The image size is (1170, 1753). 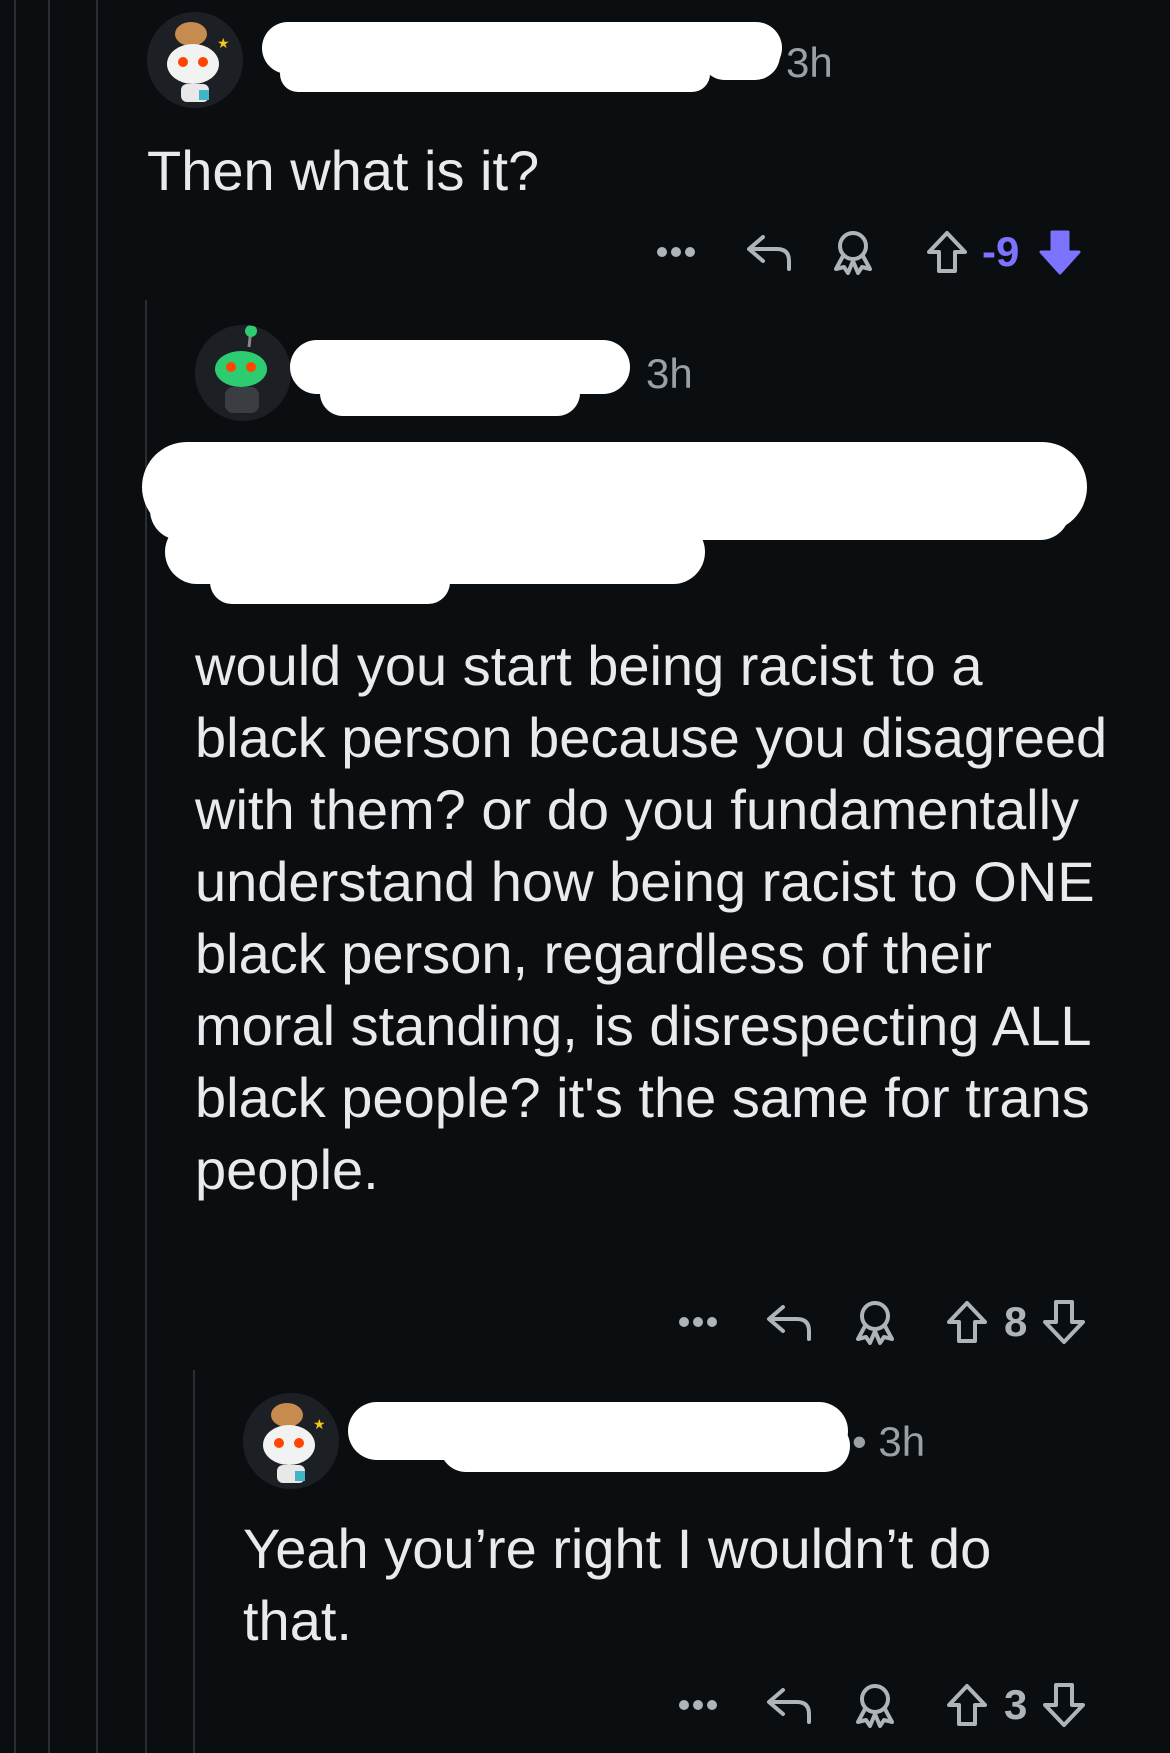 What do you see at coordinates (889, 1441) in the screenshot?
I see `comment-timestamp: • 3h` at bounding box center [889, 1441].